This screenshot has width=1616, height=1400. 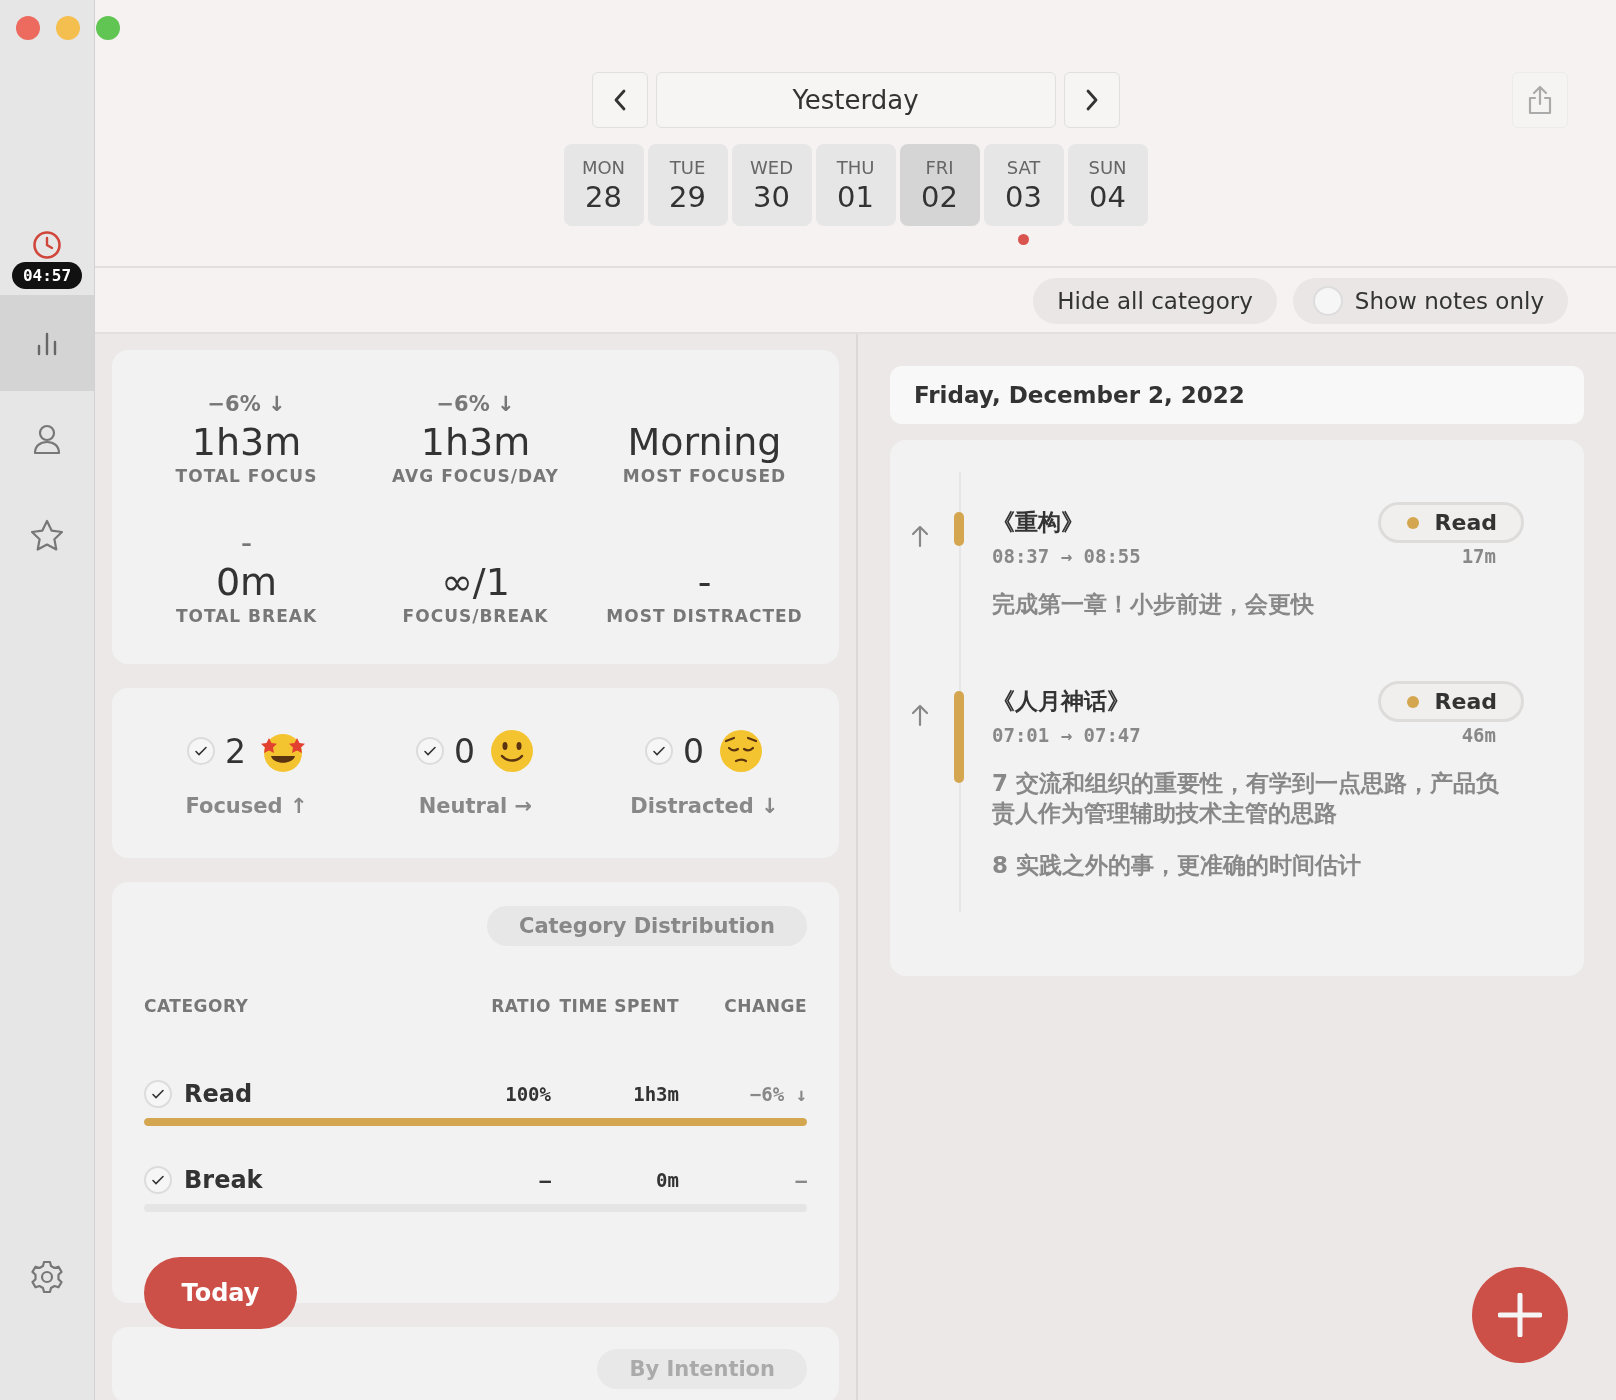 What do you see at coordinates (1107, 185) in the screenshot?
I see `day-tab: SUN 04` at bounding box center [1107, 185].